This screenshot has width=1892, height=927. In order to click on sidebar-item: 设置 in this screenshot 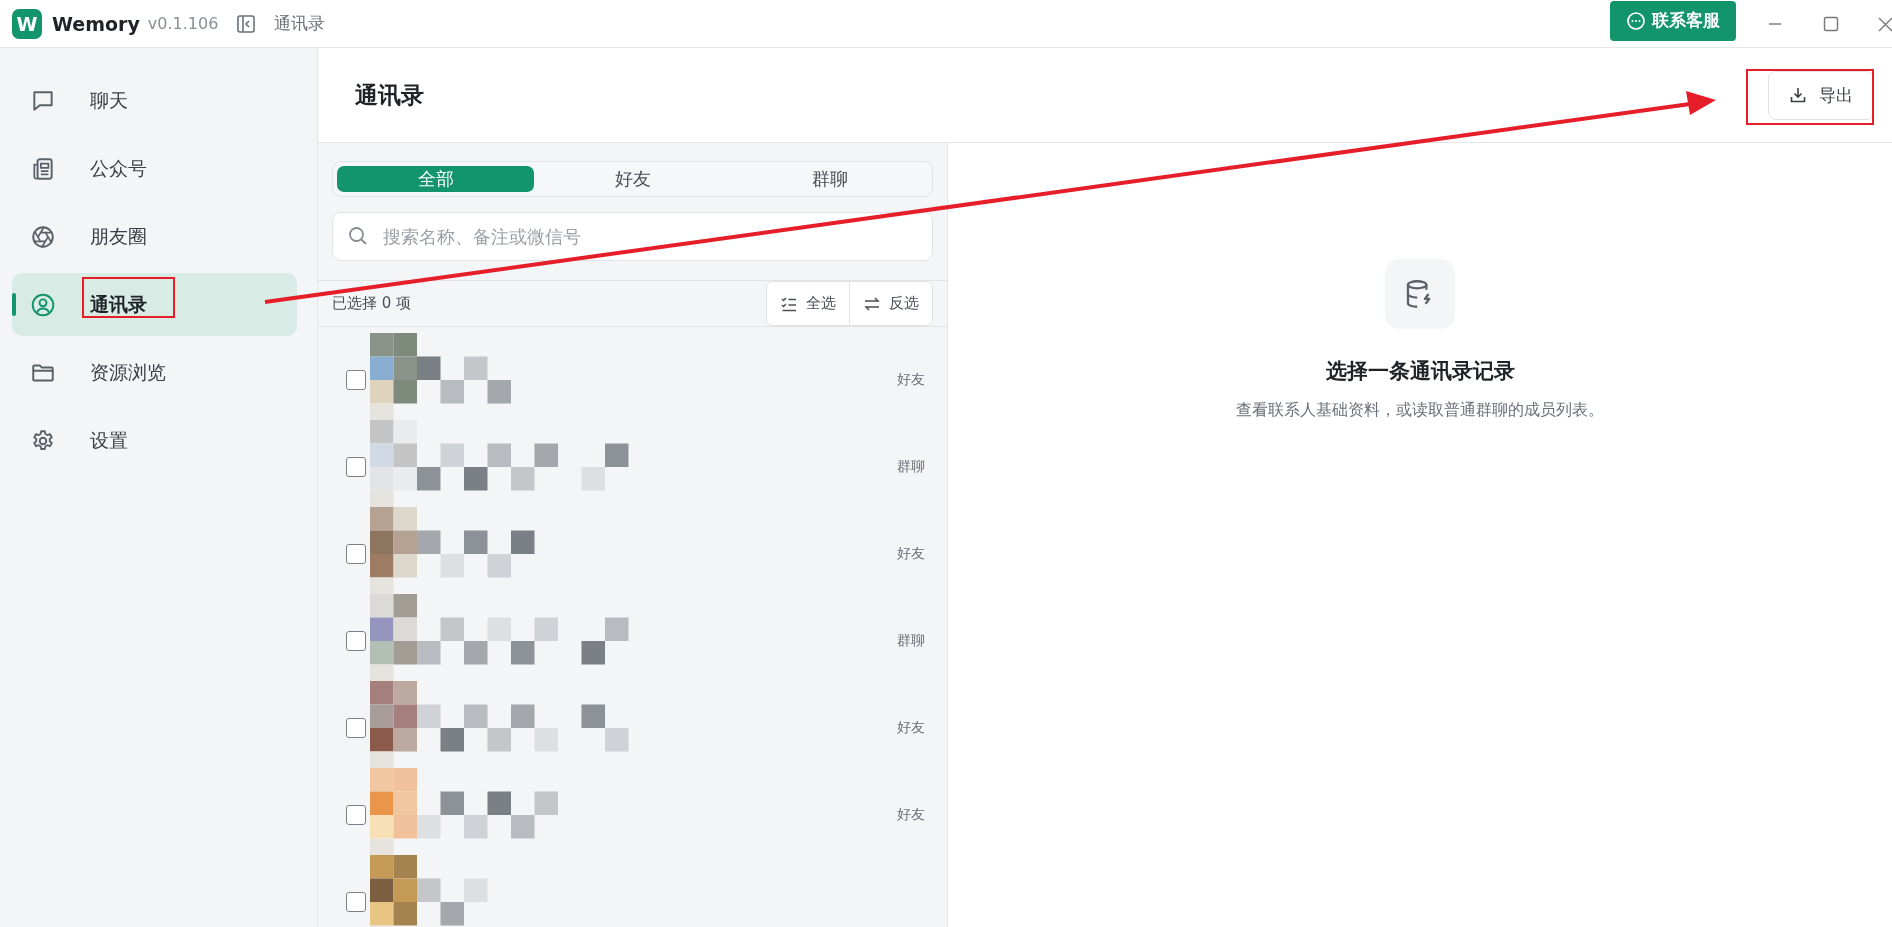, I will do `click(154, 440)`.